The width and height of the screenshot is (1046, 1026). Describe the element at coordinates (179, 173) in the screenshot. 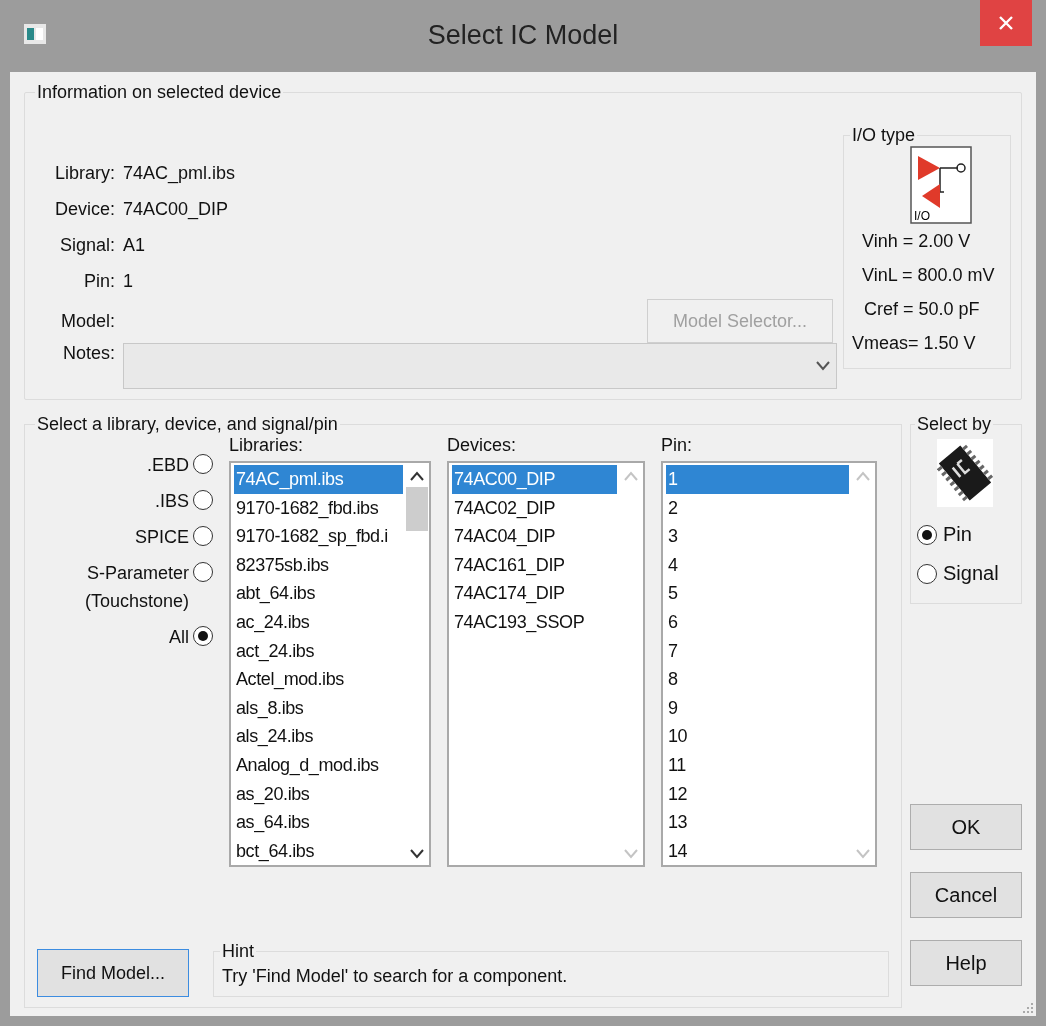

I see `field-value: 74AC_pml.ibs` at that location.